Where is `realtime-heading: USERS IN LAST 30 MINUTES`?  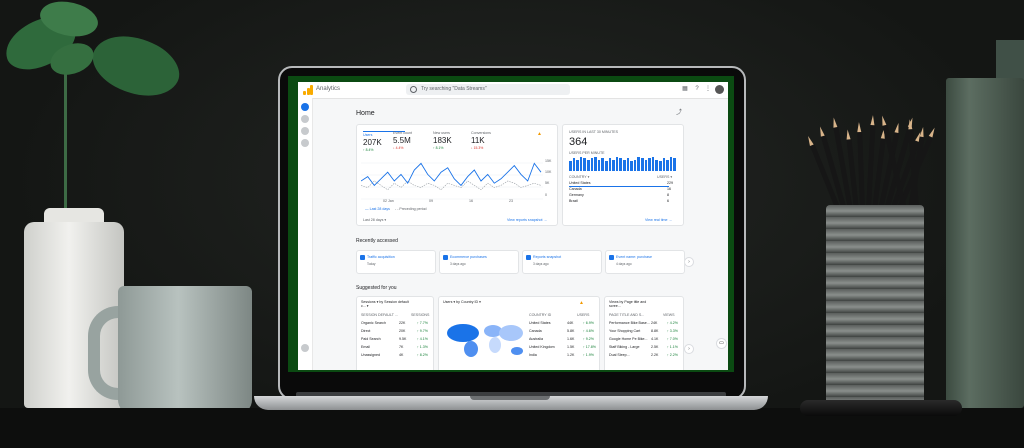 realtime-heading: USERS IN LAST 30 MINUTES is located at coordinates (594, 132).